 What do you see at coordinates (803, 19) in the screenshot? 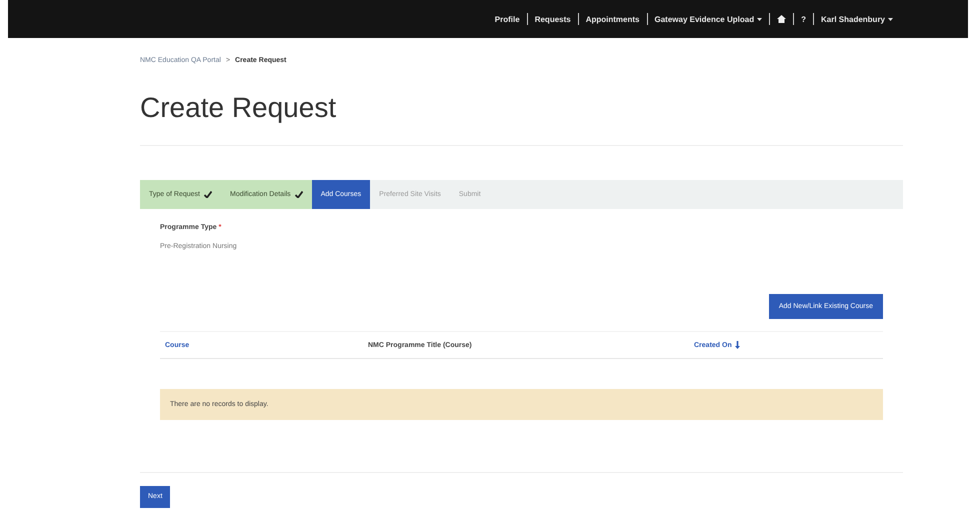
I see `nav-link: ?` at bounding box center [803, 19].